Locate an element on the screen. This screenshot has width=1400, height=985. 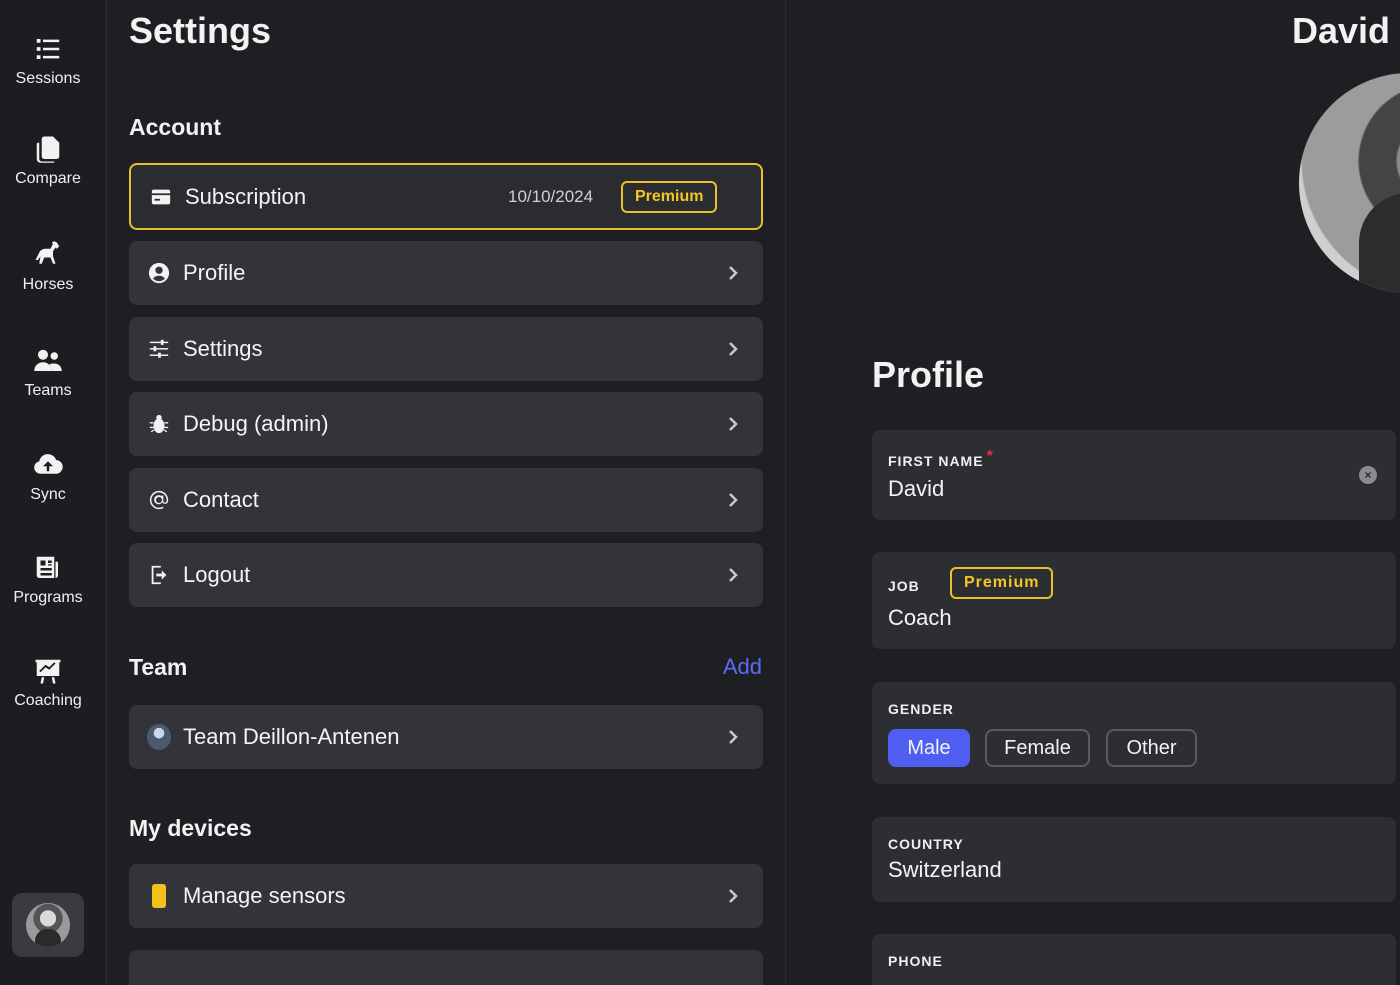
nav-item-teams: Teams is located at coordinates (48, 373).